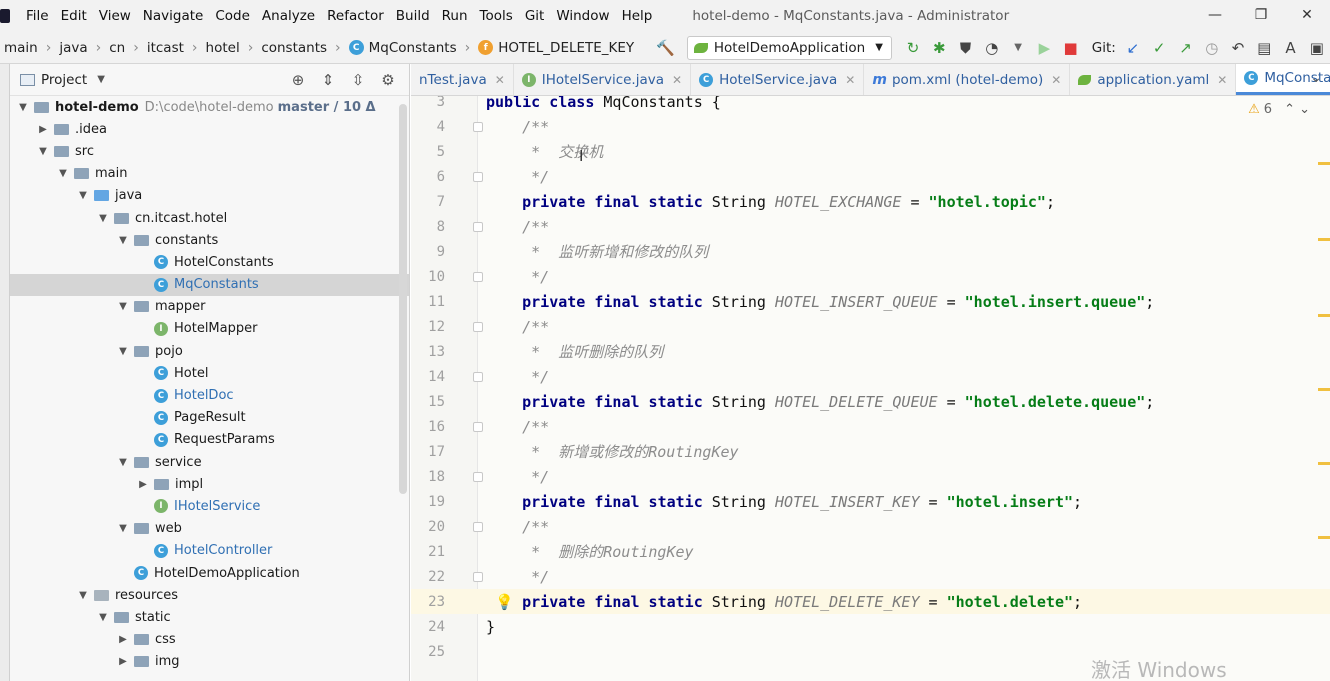 The image size is (1330, 681). Describe the element at coordinates (355, 16) in the screenshot. I see `menu-refactor: Refactor` at that location.